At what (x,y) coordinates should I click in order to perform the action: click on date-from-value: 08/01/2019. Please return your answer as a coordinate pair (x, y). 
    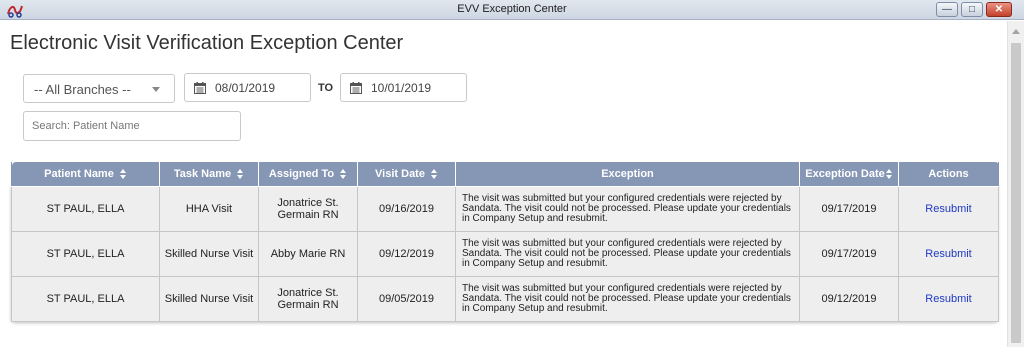
    Looking at the image, I should click on (245, 88).